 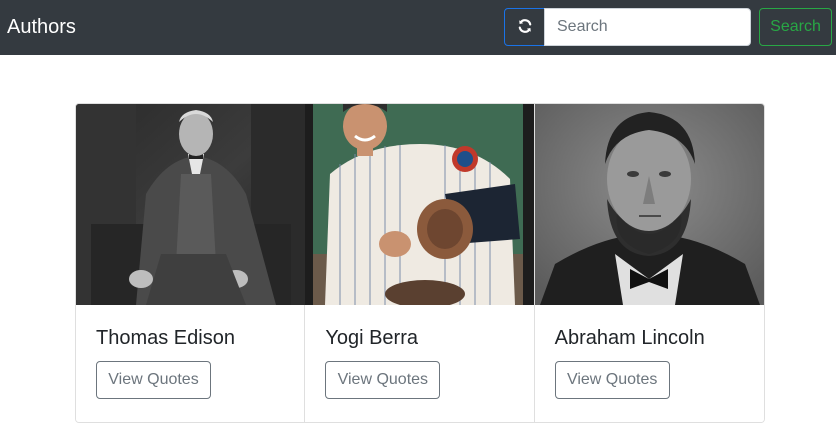 What do you see at coordinates (190, 204) in the screenshot?
I see `thomas-edison-photo` at bounding box center [190, 204].